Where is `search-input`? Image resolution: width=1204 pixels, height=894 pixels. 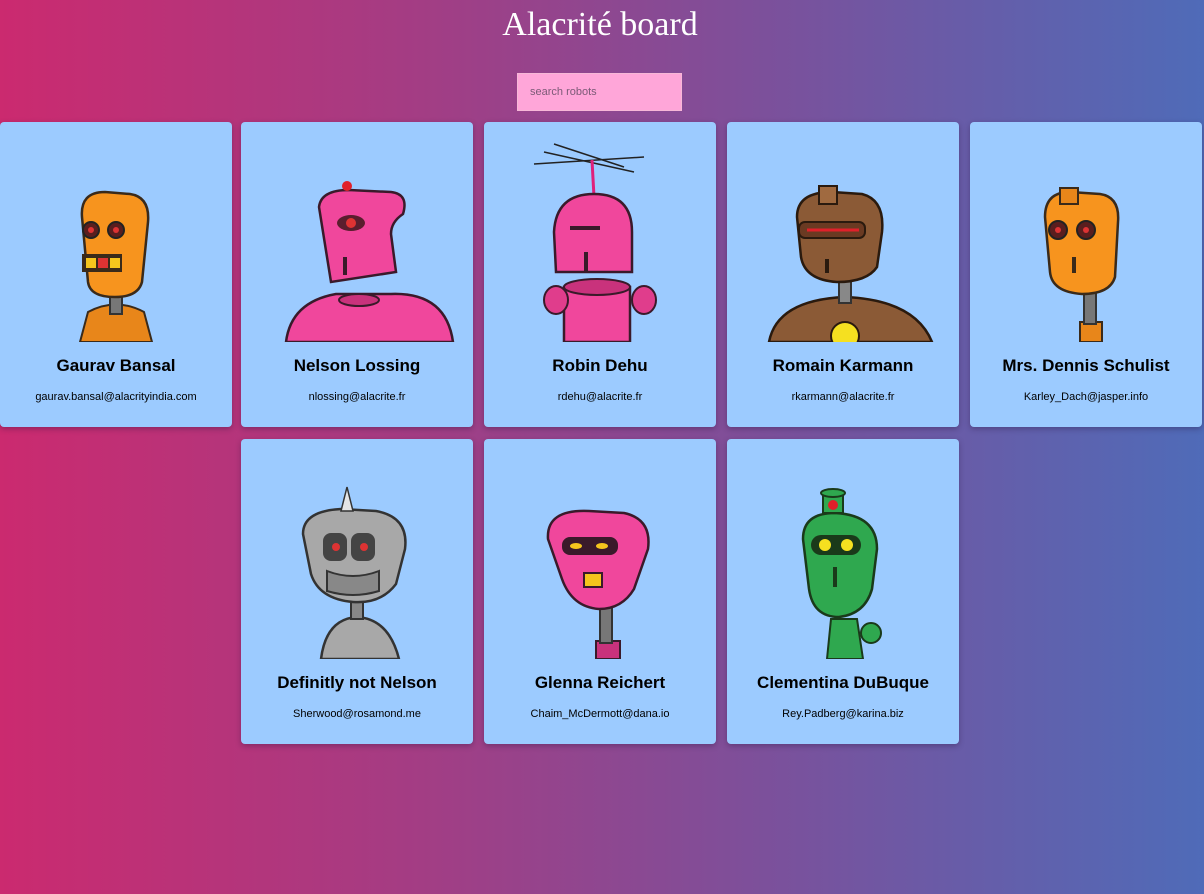 search-input is located at coordinates (599, 92).